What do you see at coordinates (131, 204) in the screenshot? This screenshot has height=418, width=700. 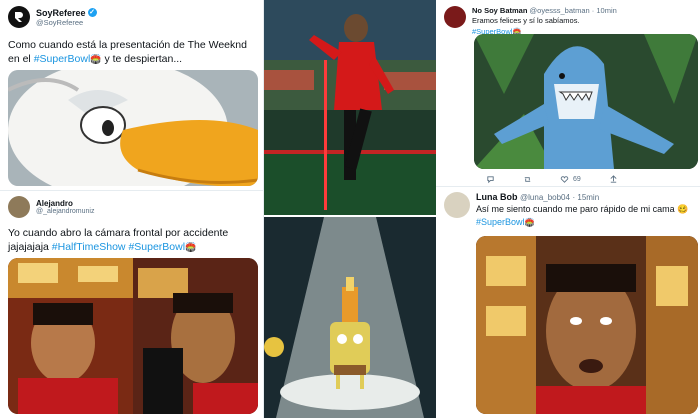 I see `tweet-header: Alejandro @_alejandromuniz` at bounding box center [131, 204].